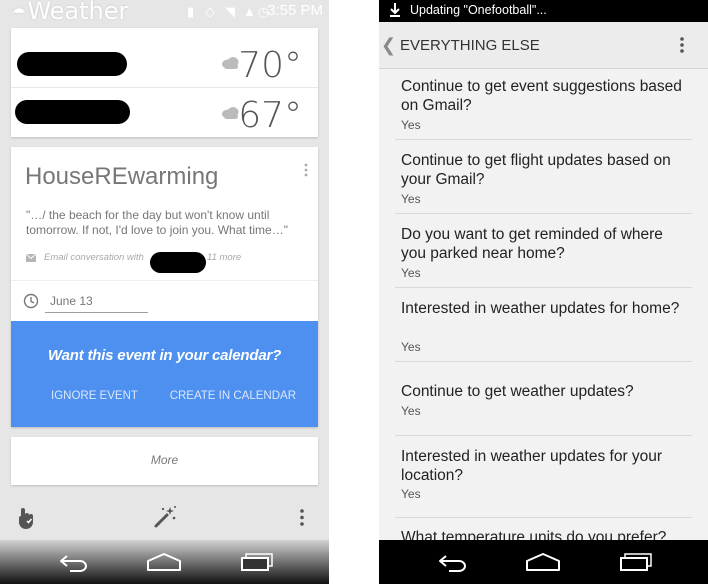 This screenshot has width=708, height=584. I want to click on status-time: 3:55 PM, so click(295, 10).